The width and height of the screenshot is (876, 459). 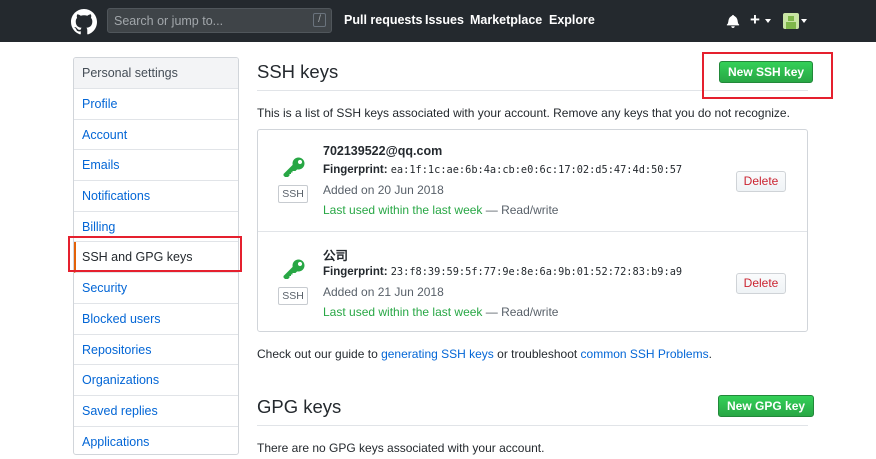 I want to click on sidebar-item-applications: Applications, so click(x=156, y=440).